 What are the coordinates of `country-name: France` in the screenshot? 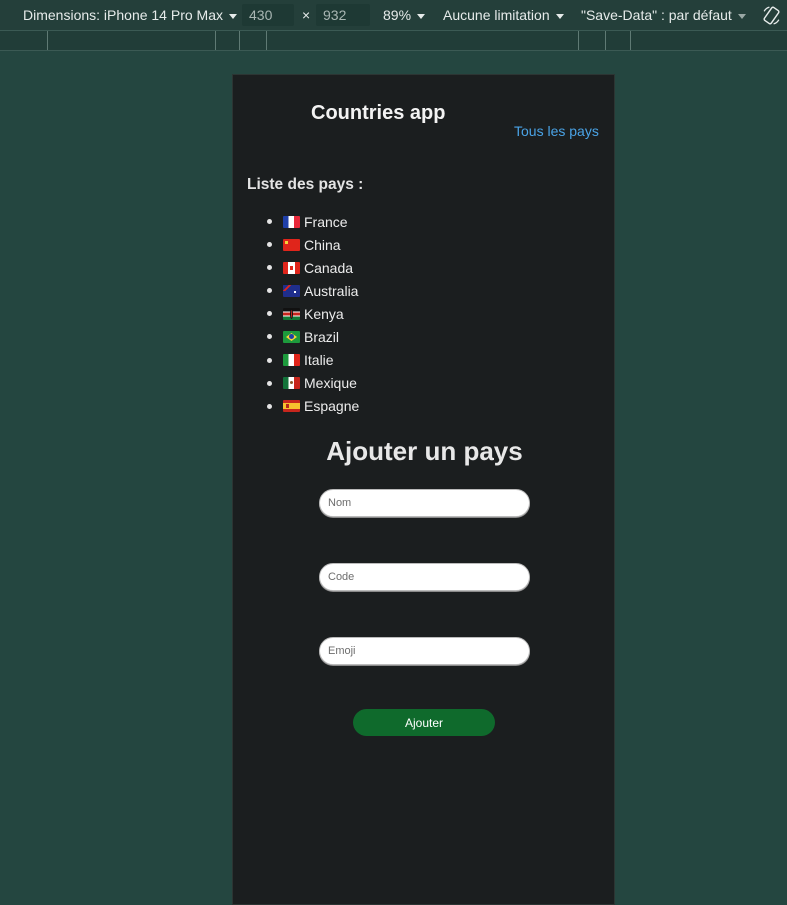 It's located at (326, 221).